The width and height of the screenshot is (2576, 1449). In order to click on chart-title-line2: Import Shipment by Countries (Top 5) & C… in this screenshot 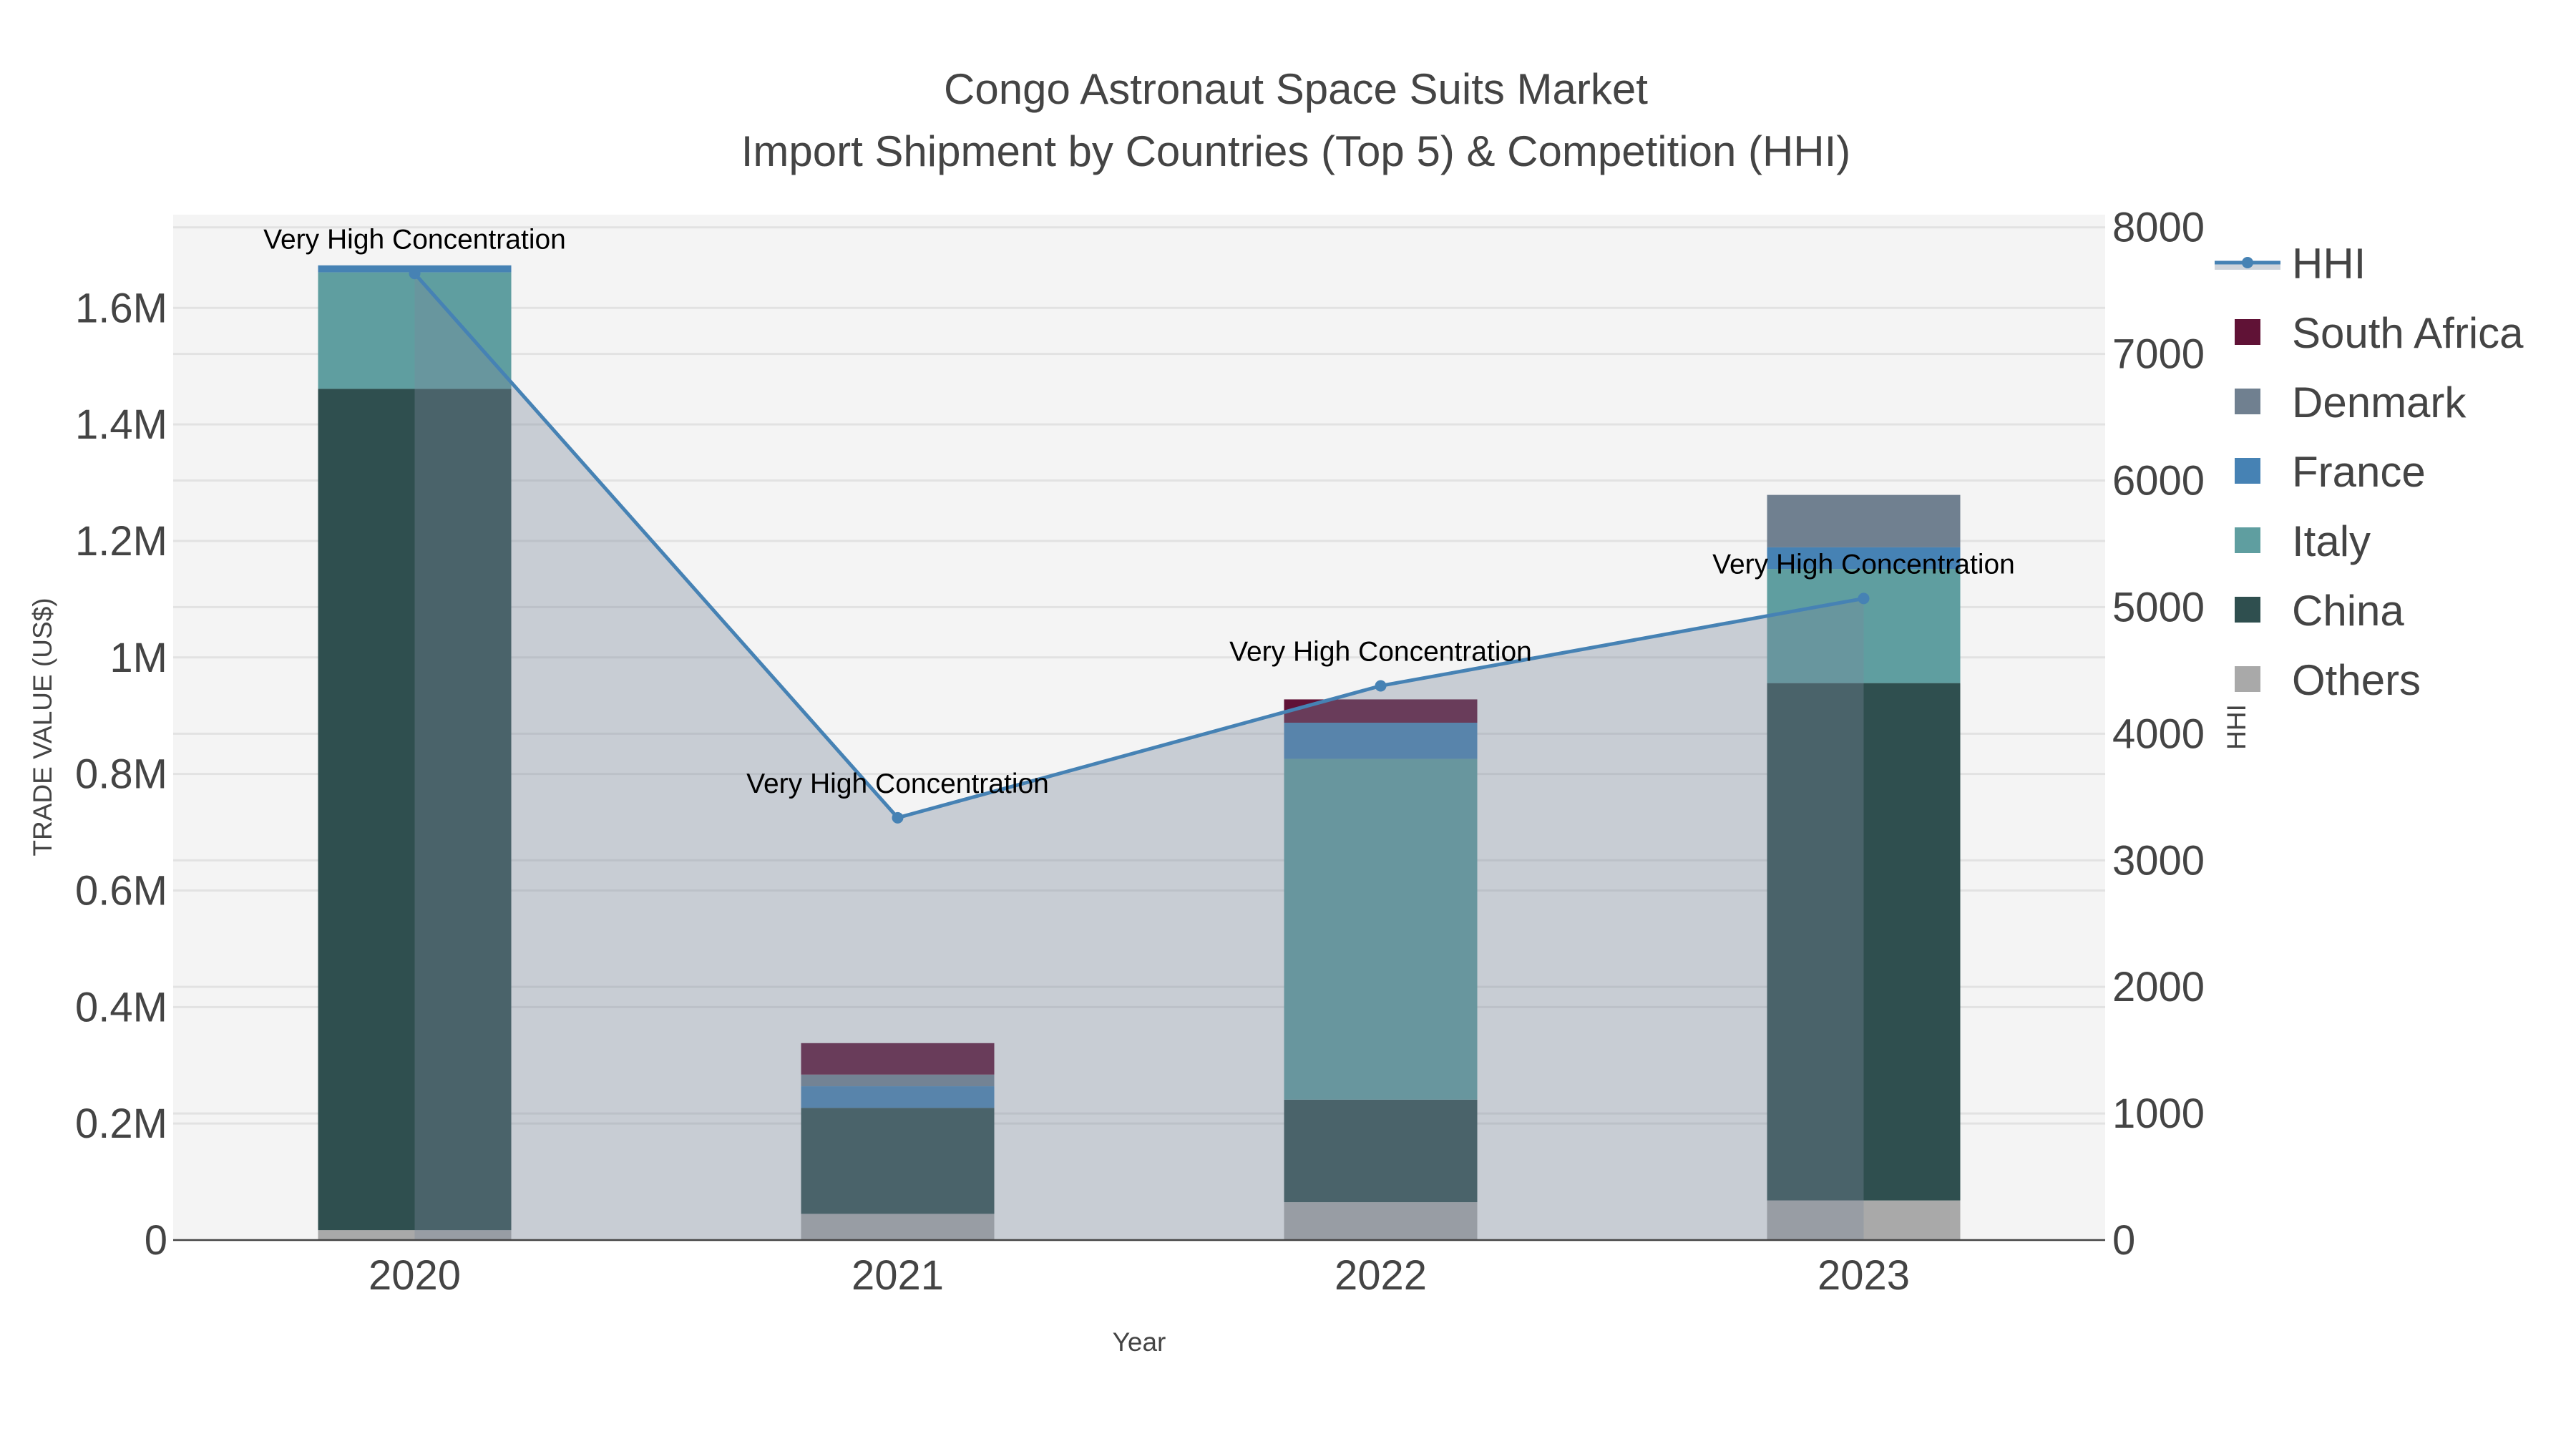, I will do `click(1296, 151)`.